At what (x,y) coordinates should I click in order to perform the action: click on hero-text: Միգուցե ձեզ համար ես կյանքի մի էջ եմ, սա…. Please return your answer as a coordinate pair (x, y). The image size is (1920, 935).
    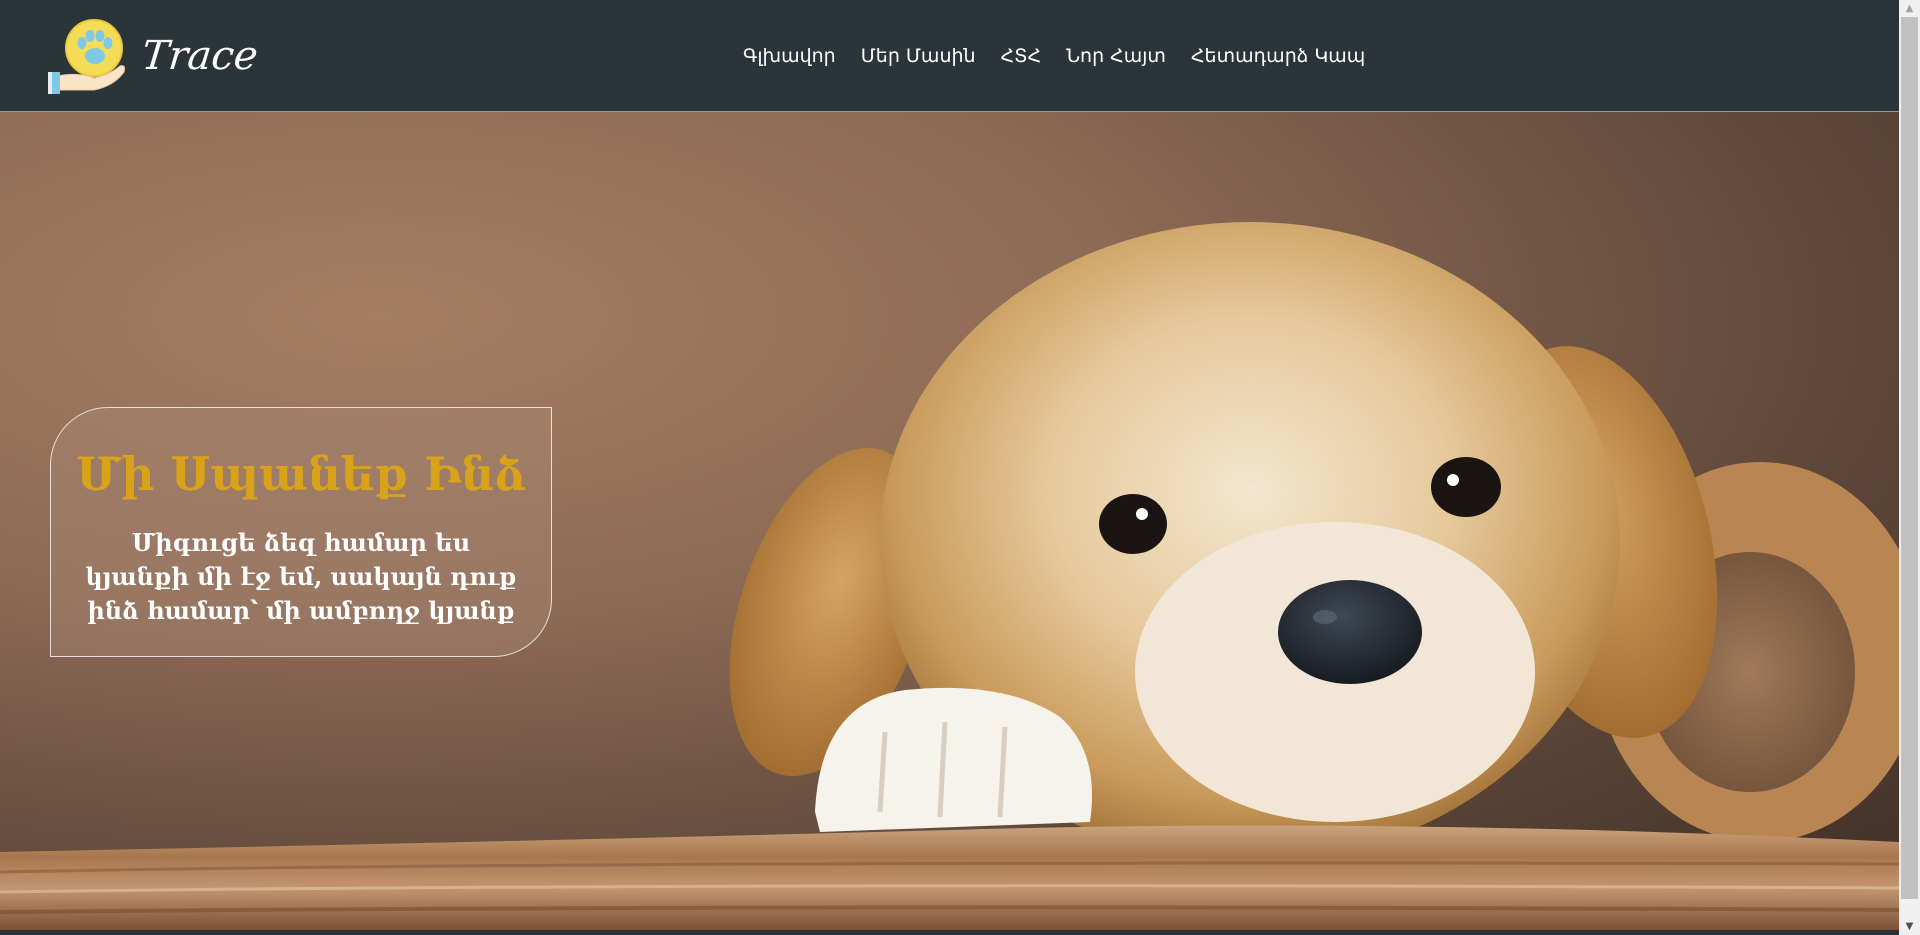
    Looking at the image, I should click on (301, 576).